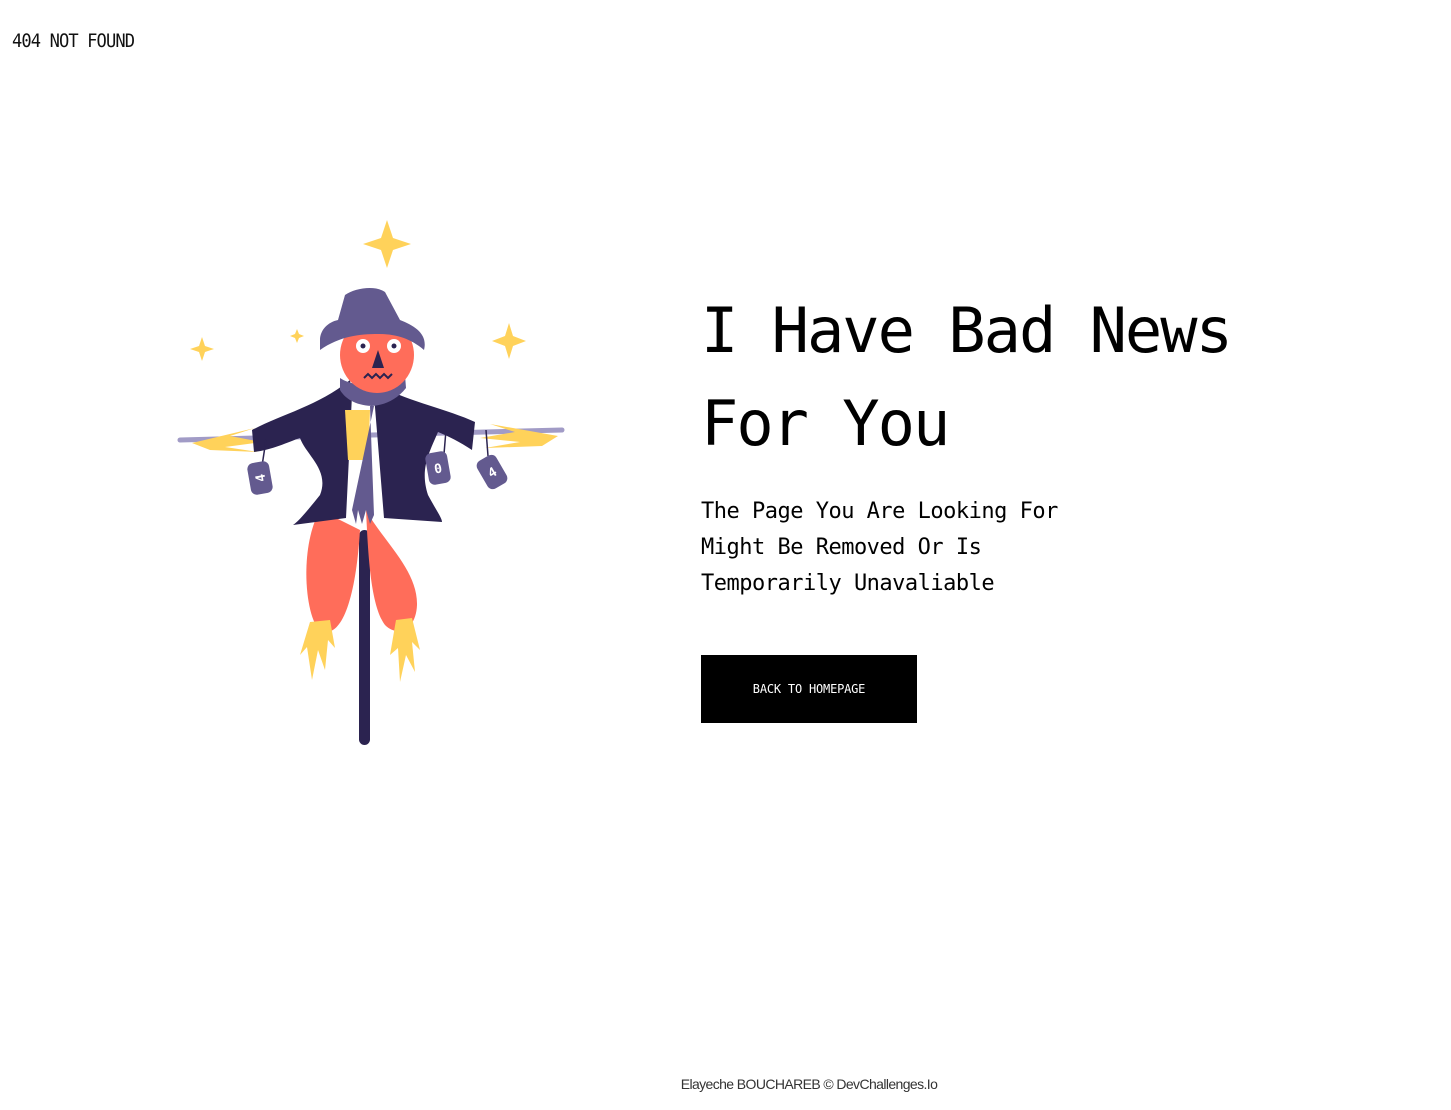 The height and width of the screenshot is (1110, 1451). What do you see at coordinates (333, 571) in the screenshot?
I see `scarecrow-left-leg` at bounding box center [333, 571].